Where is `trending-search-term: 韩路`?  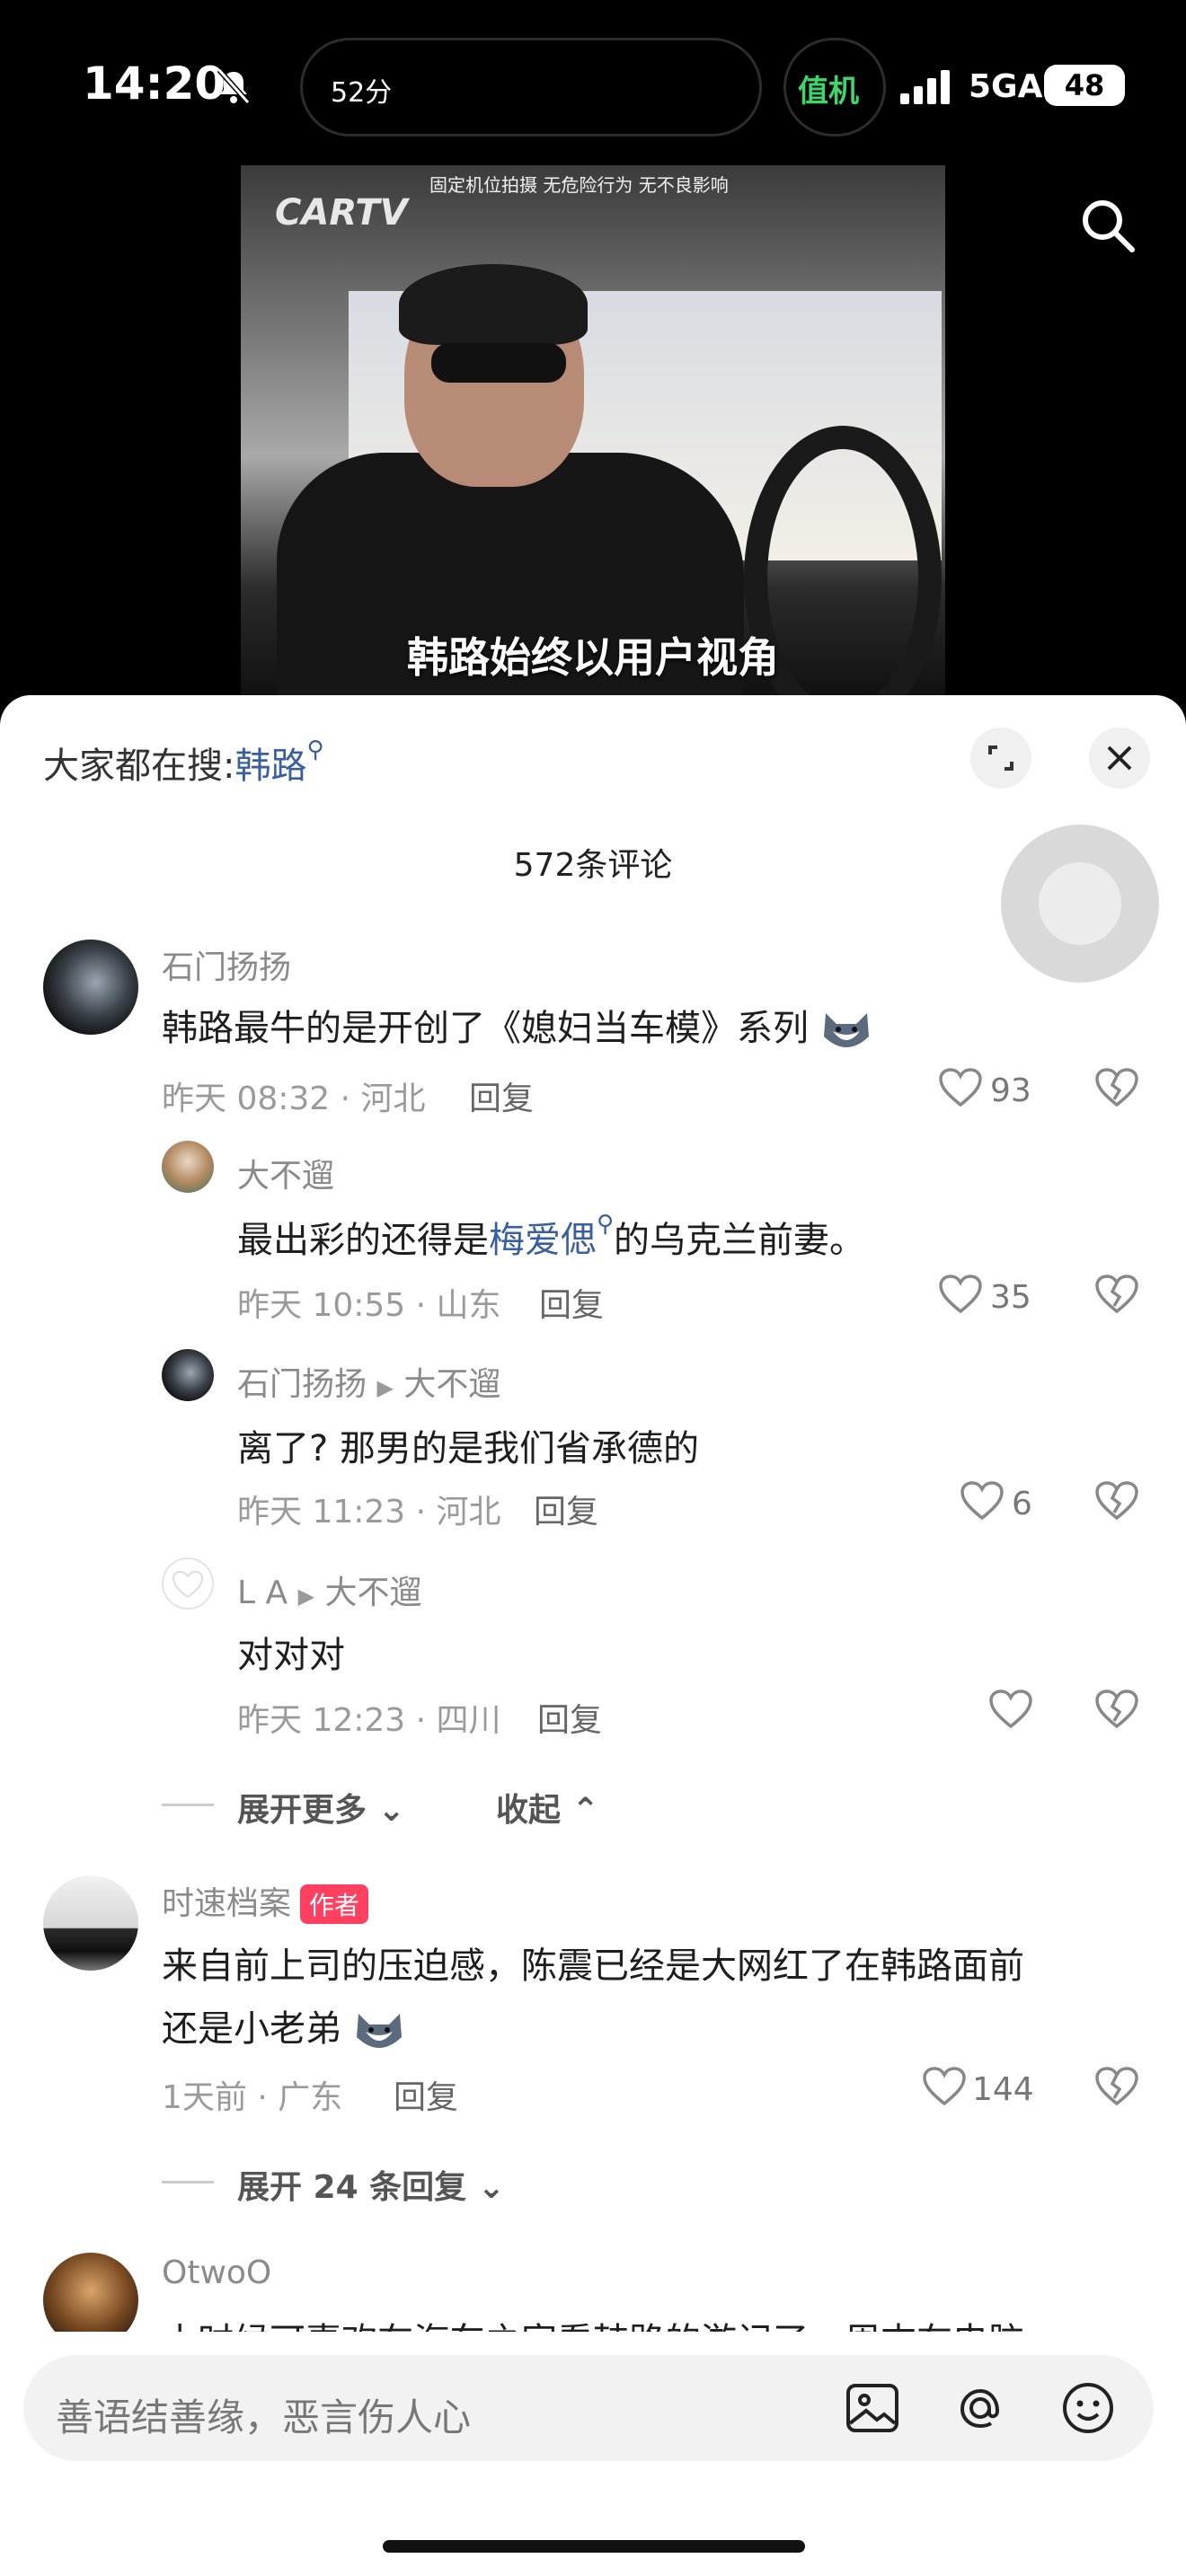 trending-search-term: 韩路 is located at coordinates (270, 766).